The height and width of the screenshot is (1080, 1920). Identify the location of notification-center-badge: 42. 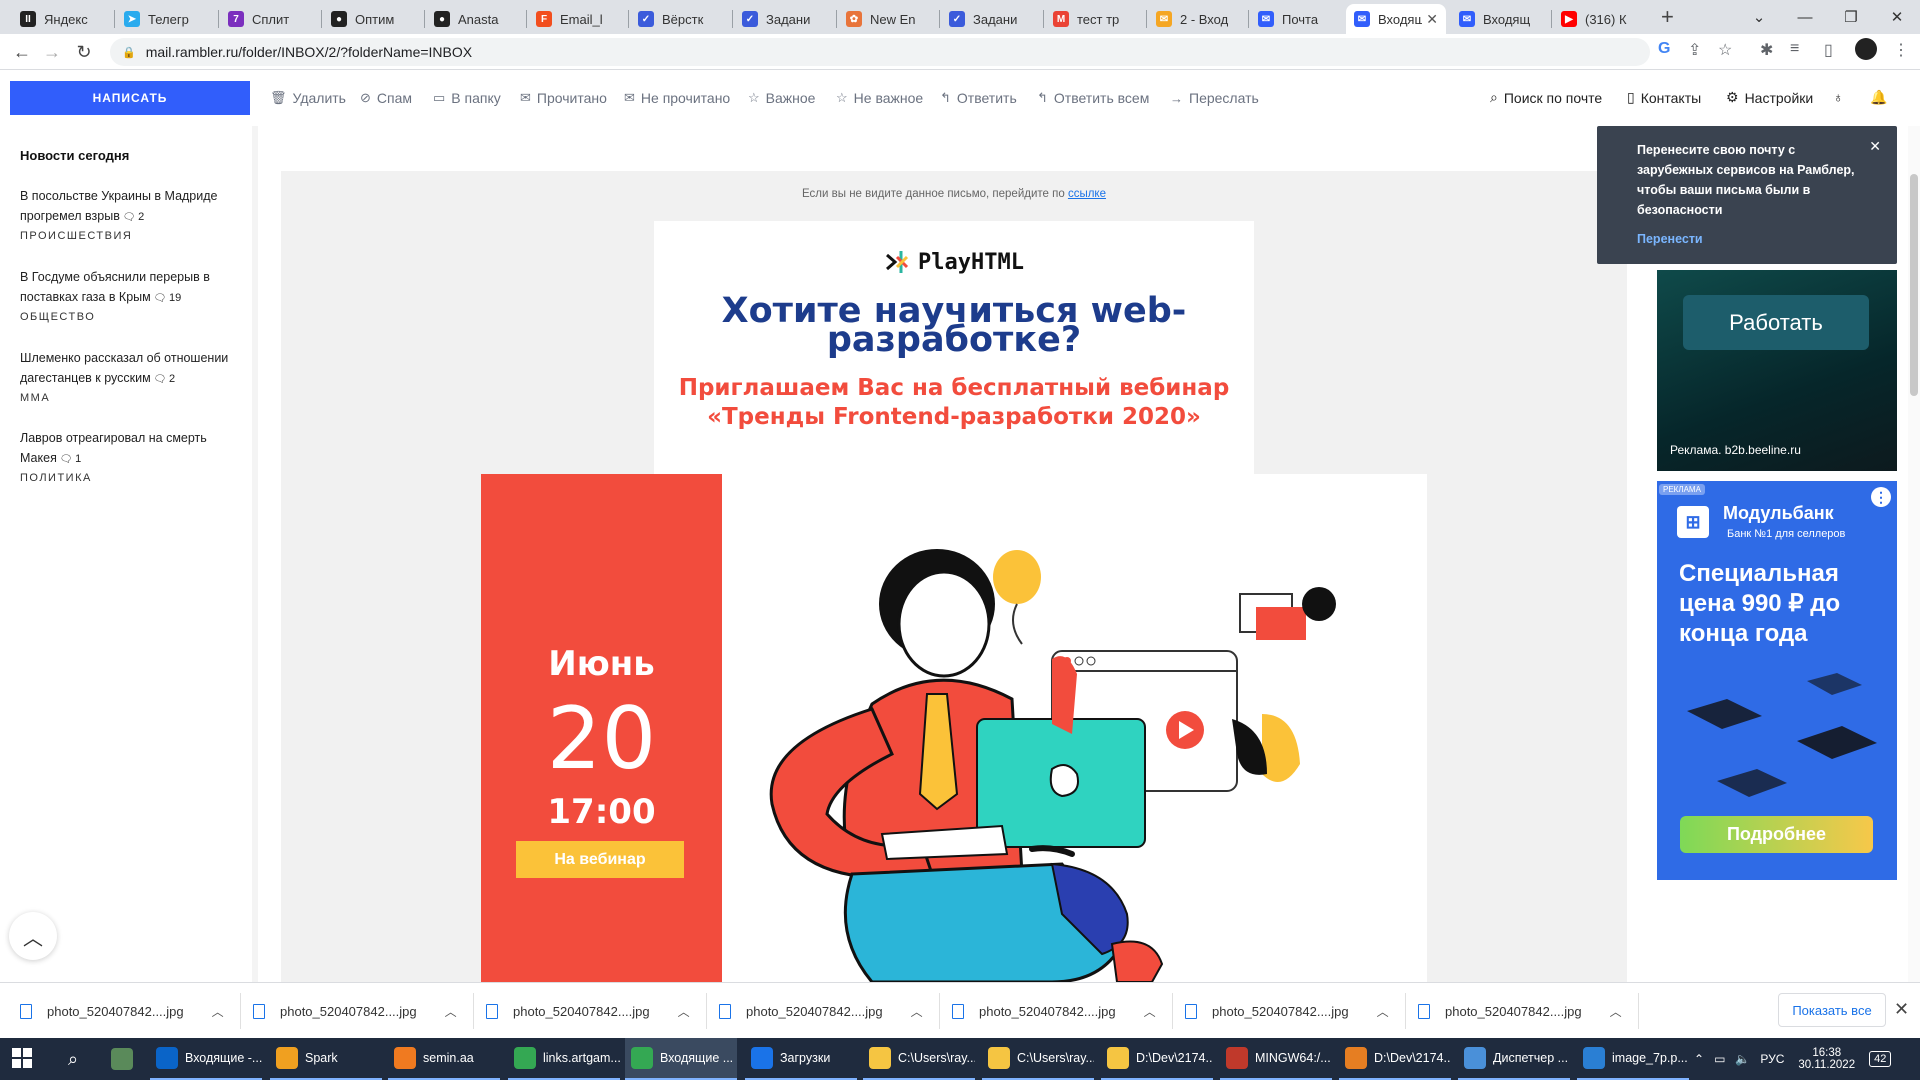
(1880, 1059).